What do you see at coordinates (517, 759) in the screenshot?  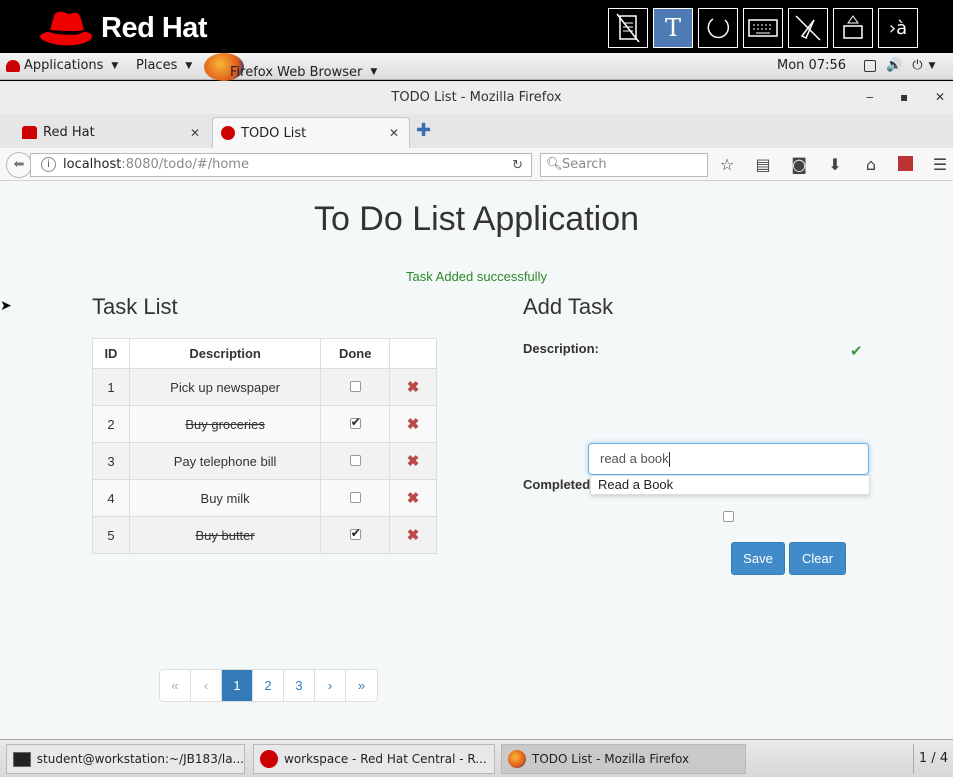 I see `firefox-icon` at bounding box center [517, 759].